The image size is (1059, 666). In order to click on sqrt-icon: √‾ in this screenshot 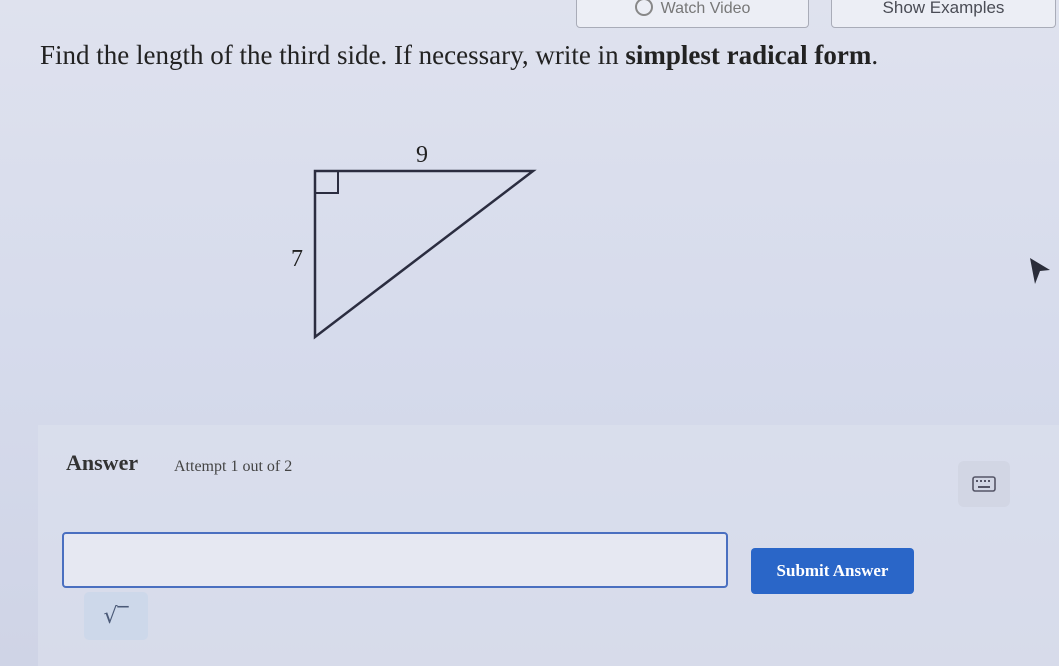, I will do `click(116, 616)`.